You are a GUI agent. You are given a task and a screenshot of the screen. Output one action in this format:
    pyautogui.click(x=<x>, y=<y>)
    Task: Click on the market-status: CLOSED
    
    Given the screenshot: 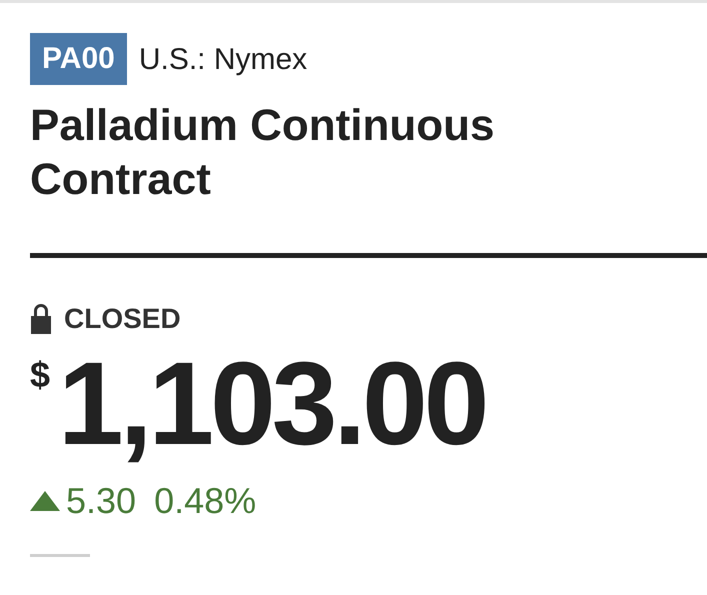 What is the action you would take?
    pyautogui.click(x=122, y=319)
    